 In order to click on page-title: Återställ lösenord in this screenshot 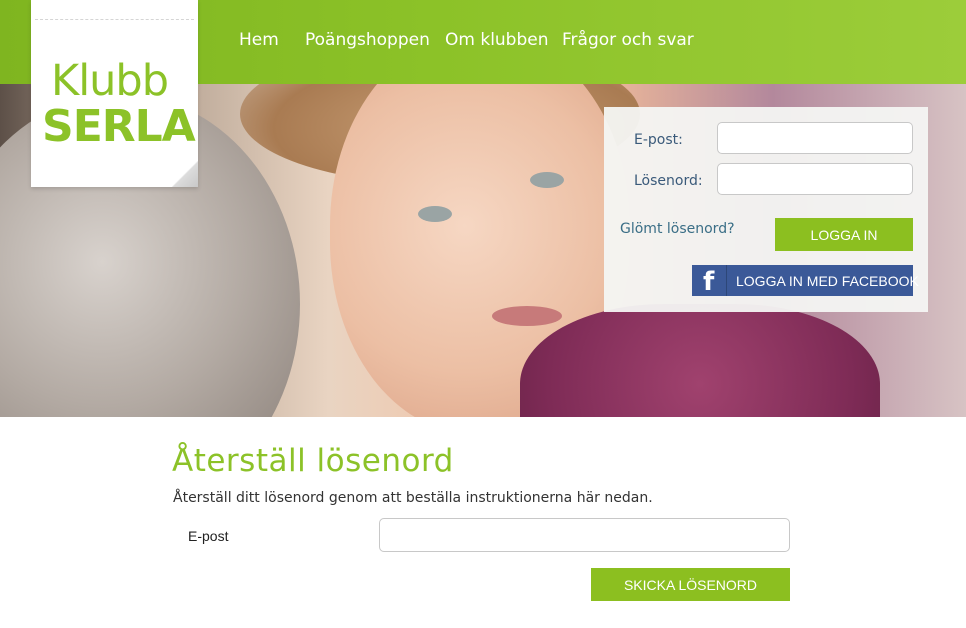, I will do `click(313, 461)`.